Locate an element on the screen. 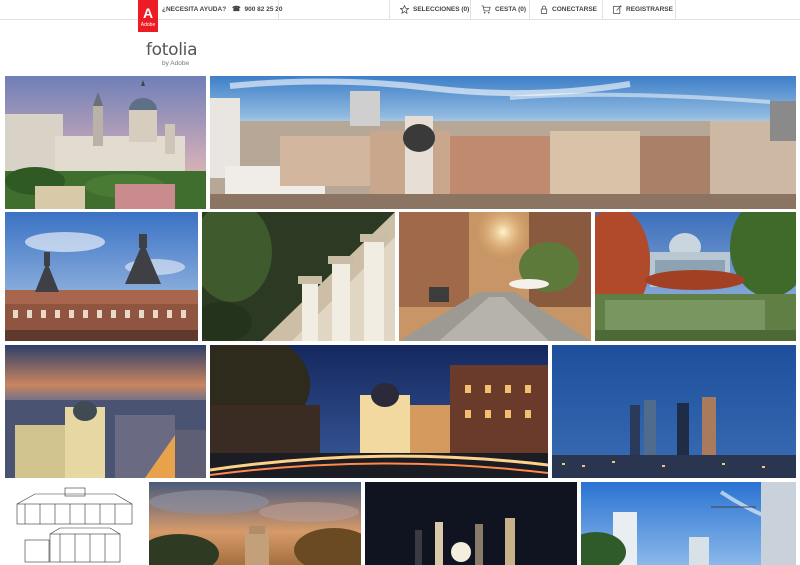 The height and width of the screenshot is (565, 800). cart-label: CESTA (0) is located at coordinates (511, 9).